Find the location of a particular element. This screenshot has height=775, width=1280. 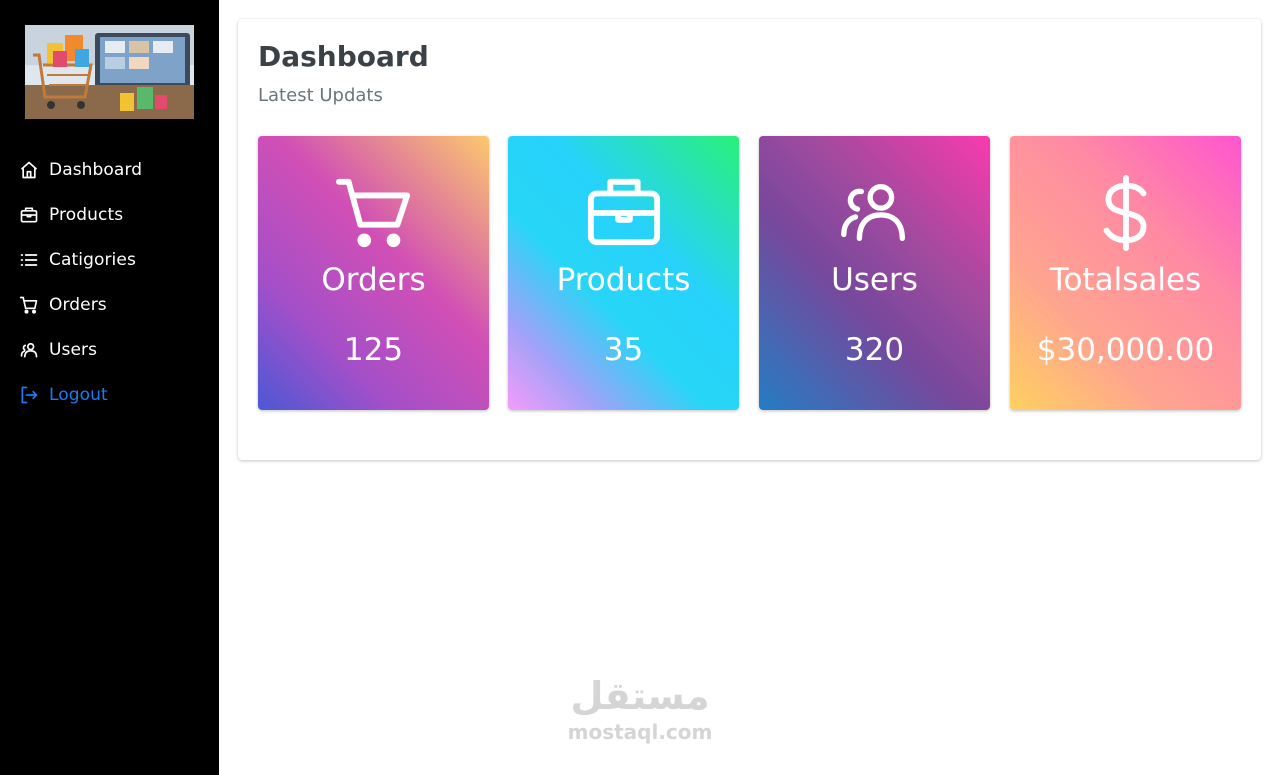

stat-card-label: Products is located at coordinates (623, 280).